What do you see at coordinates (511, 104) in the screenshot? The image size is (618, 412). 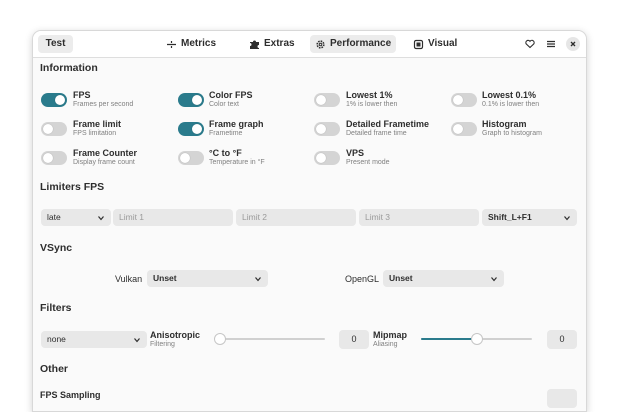 I see `lowest-01-subtitle: 0.1% is lower then` at bounding box center [511, 104].